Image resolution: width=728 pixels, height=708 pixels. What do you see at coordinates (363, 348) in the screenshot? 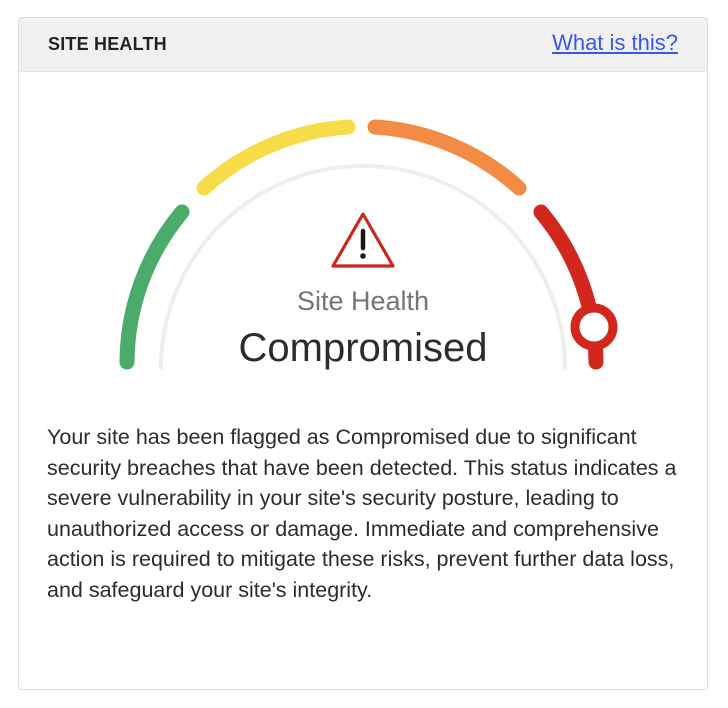
I see `gauge-status: Compromised` at bounding box center [363, 348].